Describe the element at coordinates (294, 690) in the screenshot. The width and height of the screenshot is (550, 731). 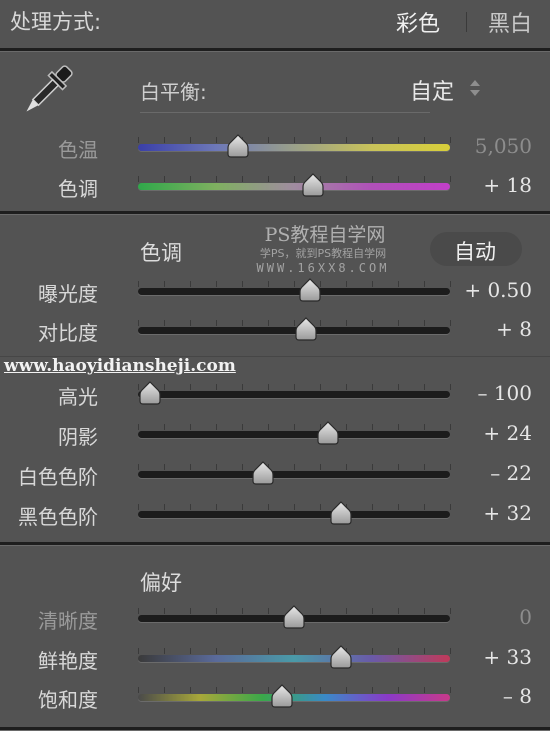
I see `saturation-ticks` at that location.